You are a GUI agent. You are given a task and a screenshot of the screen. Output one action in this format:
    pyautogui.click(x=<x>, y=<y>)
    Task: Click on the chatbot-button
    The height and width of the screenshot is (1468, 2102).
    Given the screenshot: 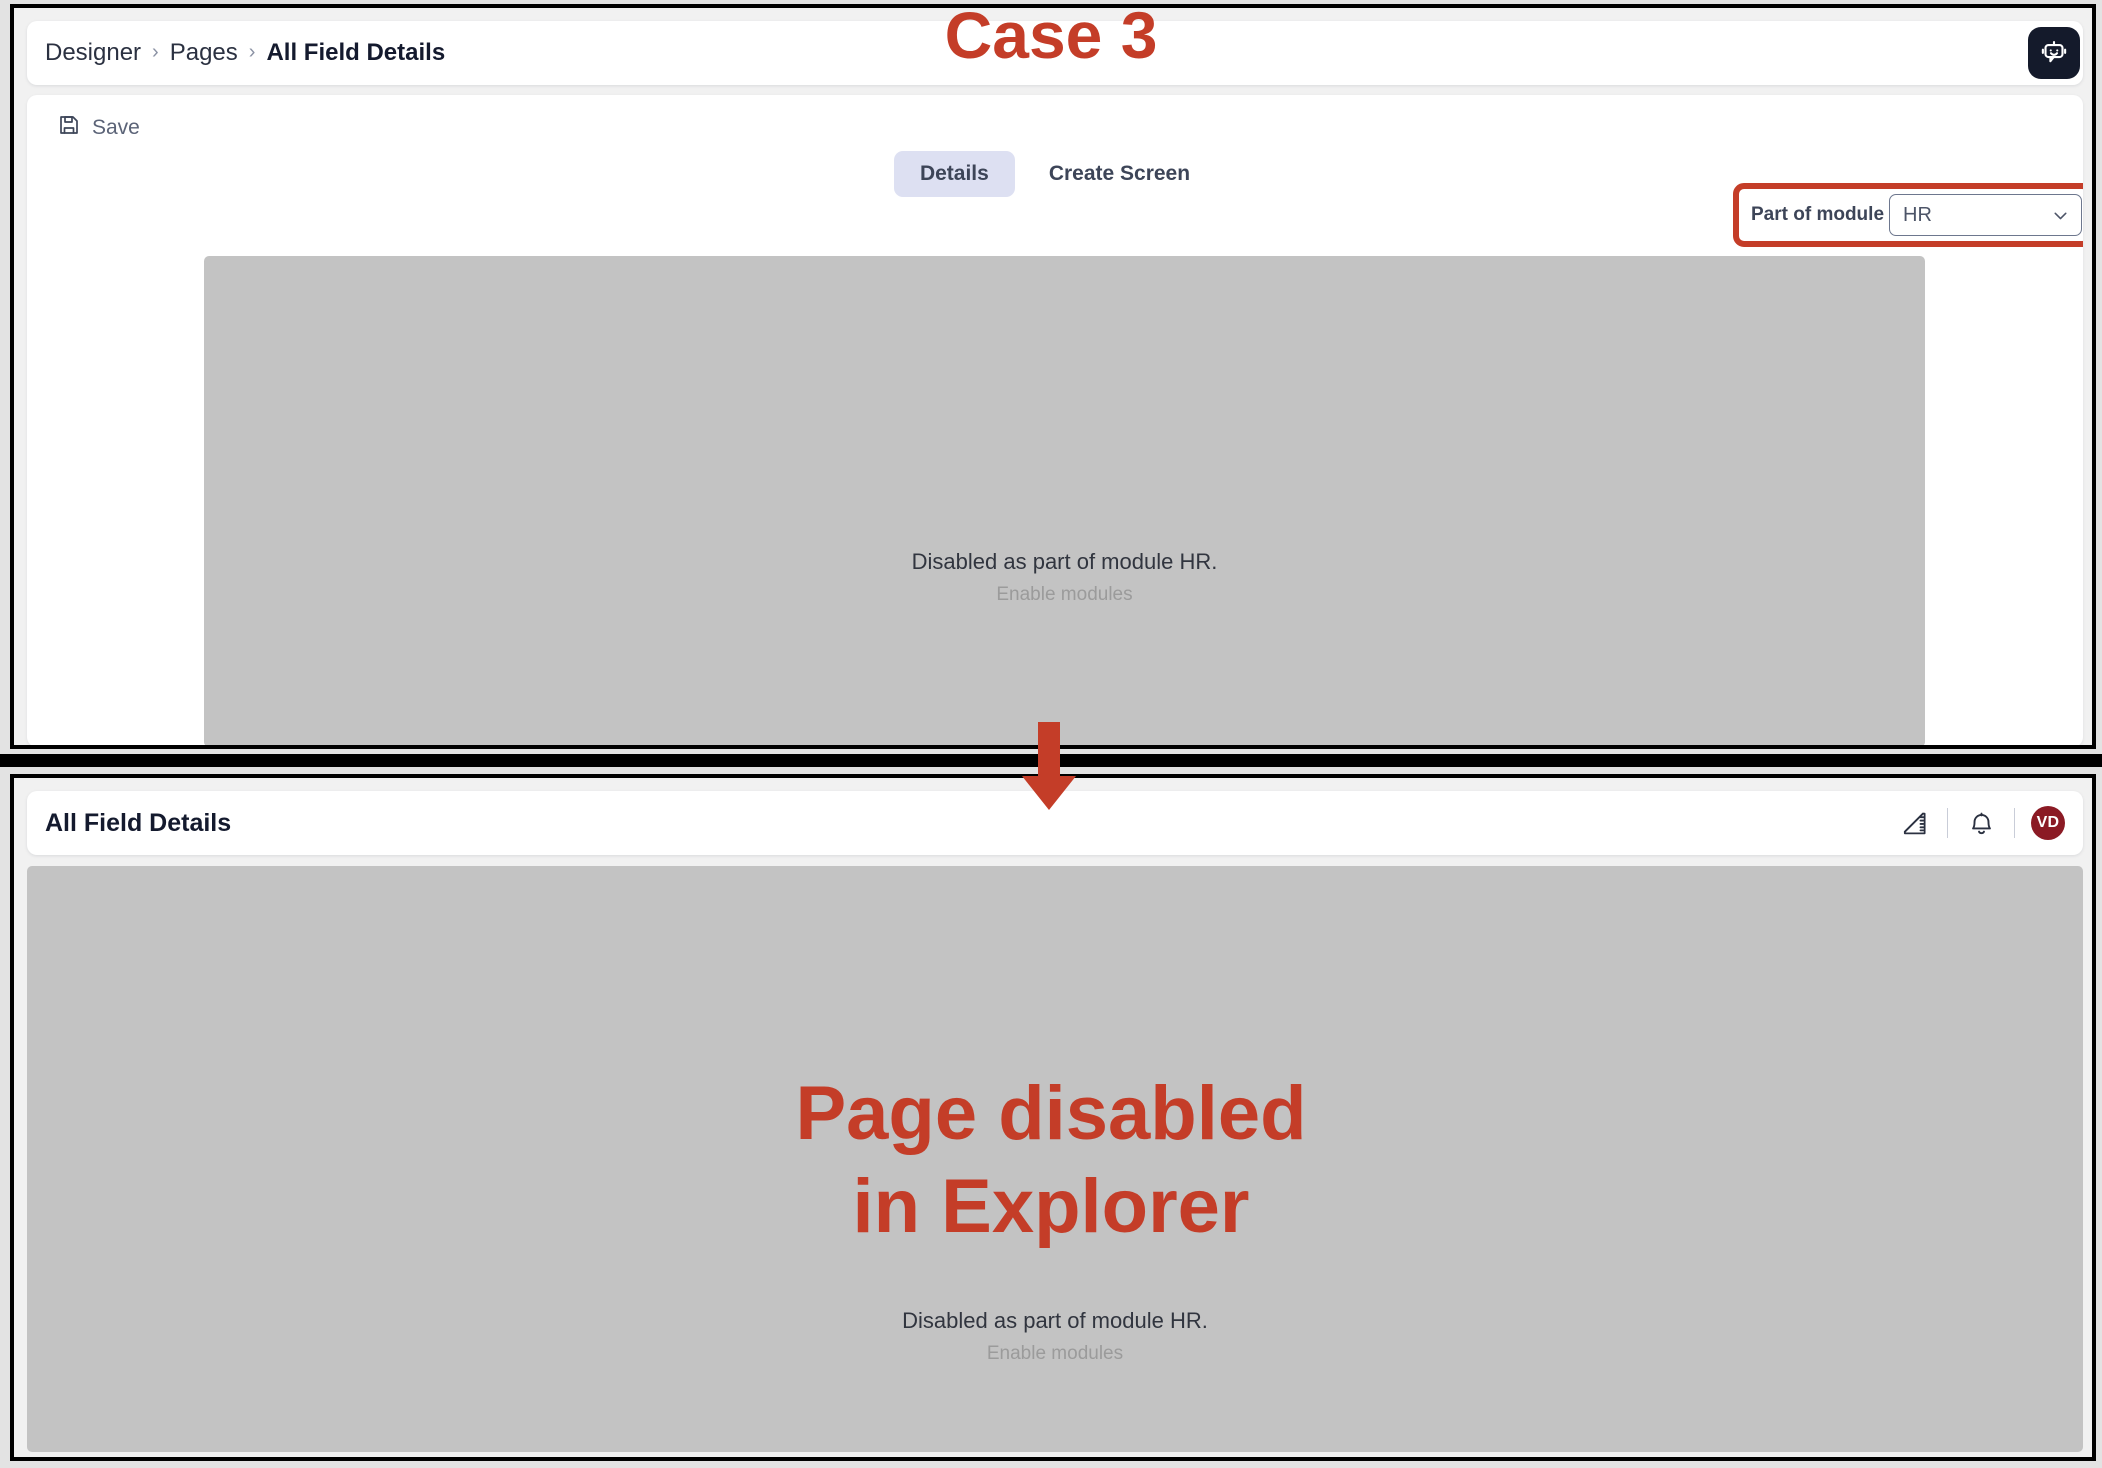 What is the action you would take?
    pyautogui.click(x=2054, y=53)
    